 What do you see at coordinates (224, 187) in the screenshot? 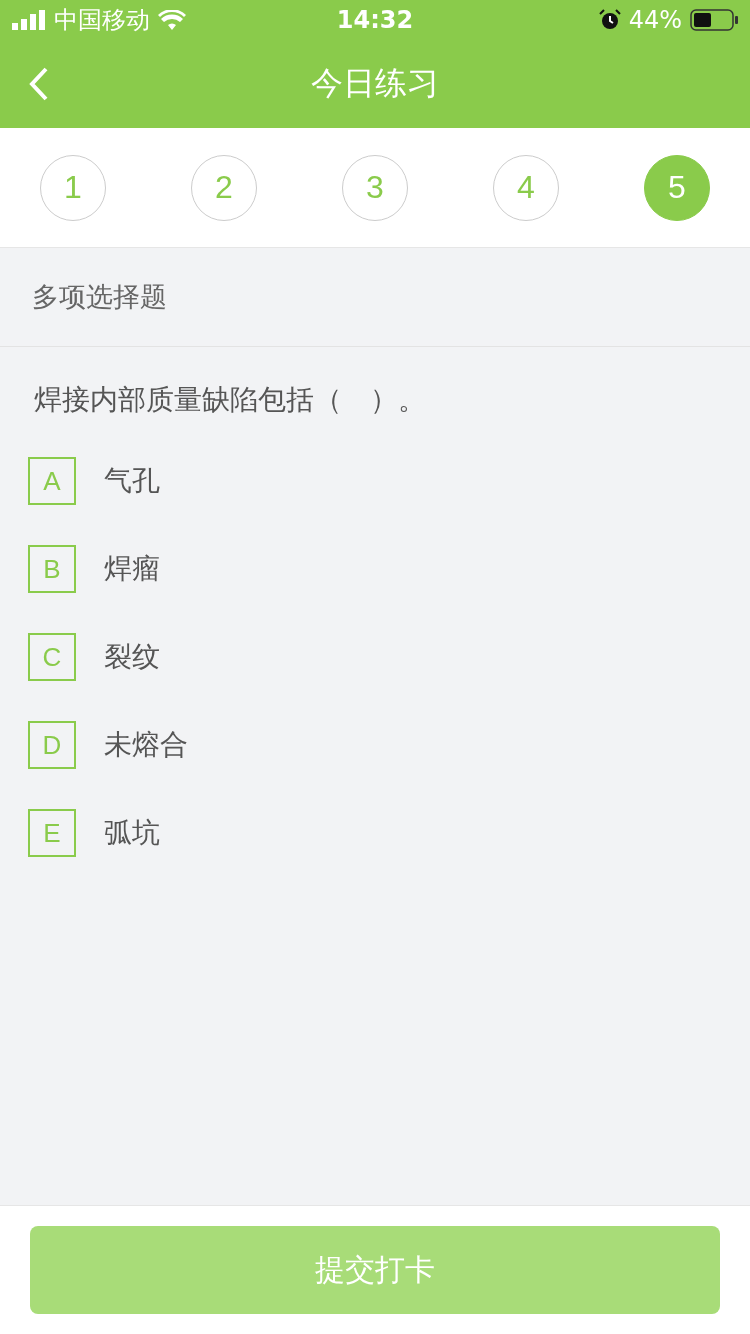
I see `question-number: 2` at bounding box center [224, 187].